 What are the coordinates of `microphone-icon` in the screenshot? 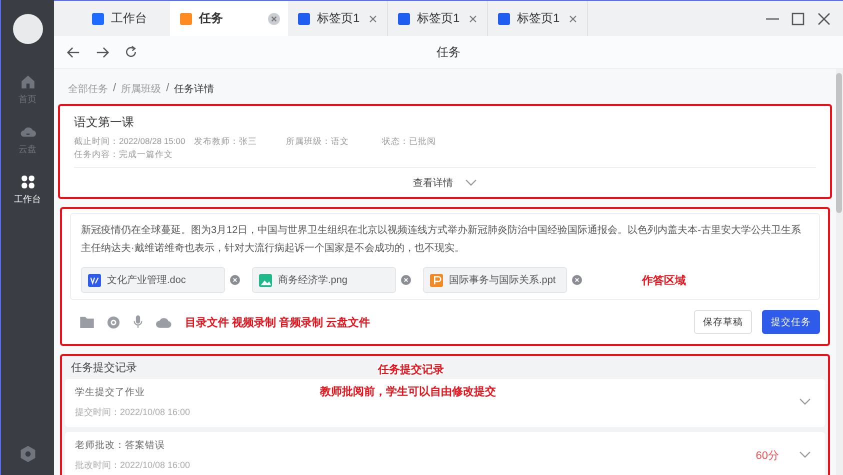 It's located at (138, 322).